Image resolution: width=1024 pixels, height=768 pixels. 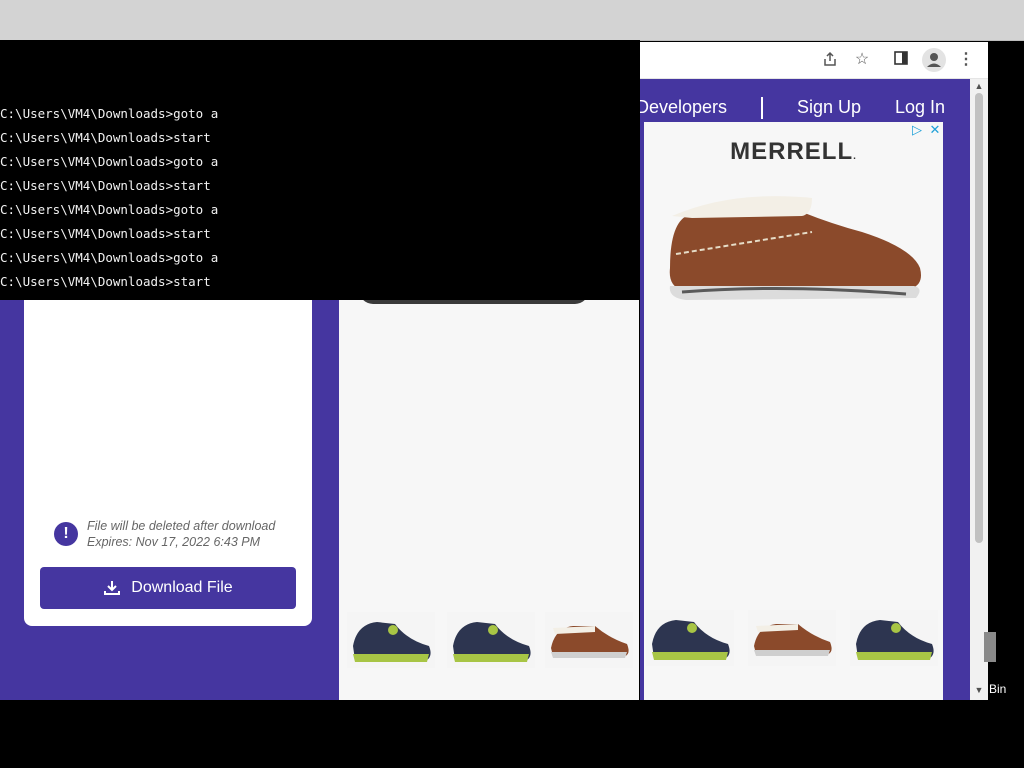 What do you see at coordinates (990, 647) in the screenshot?
I see `recycle-bin-icon` at bounding box center [990, 647].